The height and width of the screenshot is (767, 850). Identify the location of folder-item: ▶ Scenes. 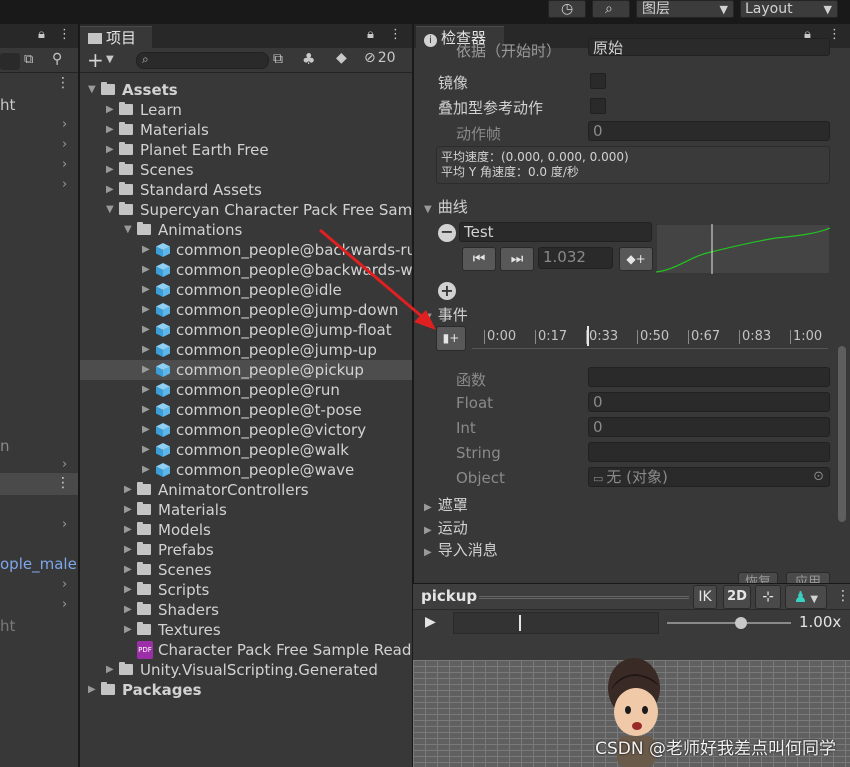
(246, 170).